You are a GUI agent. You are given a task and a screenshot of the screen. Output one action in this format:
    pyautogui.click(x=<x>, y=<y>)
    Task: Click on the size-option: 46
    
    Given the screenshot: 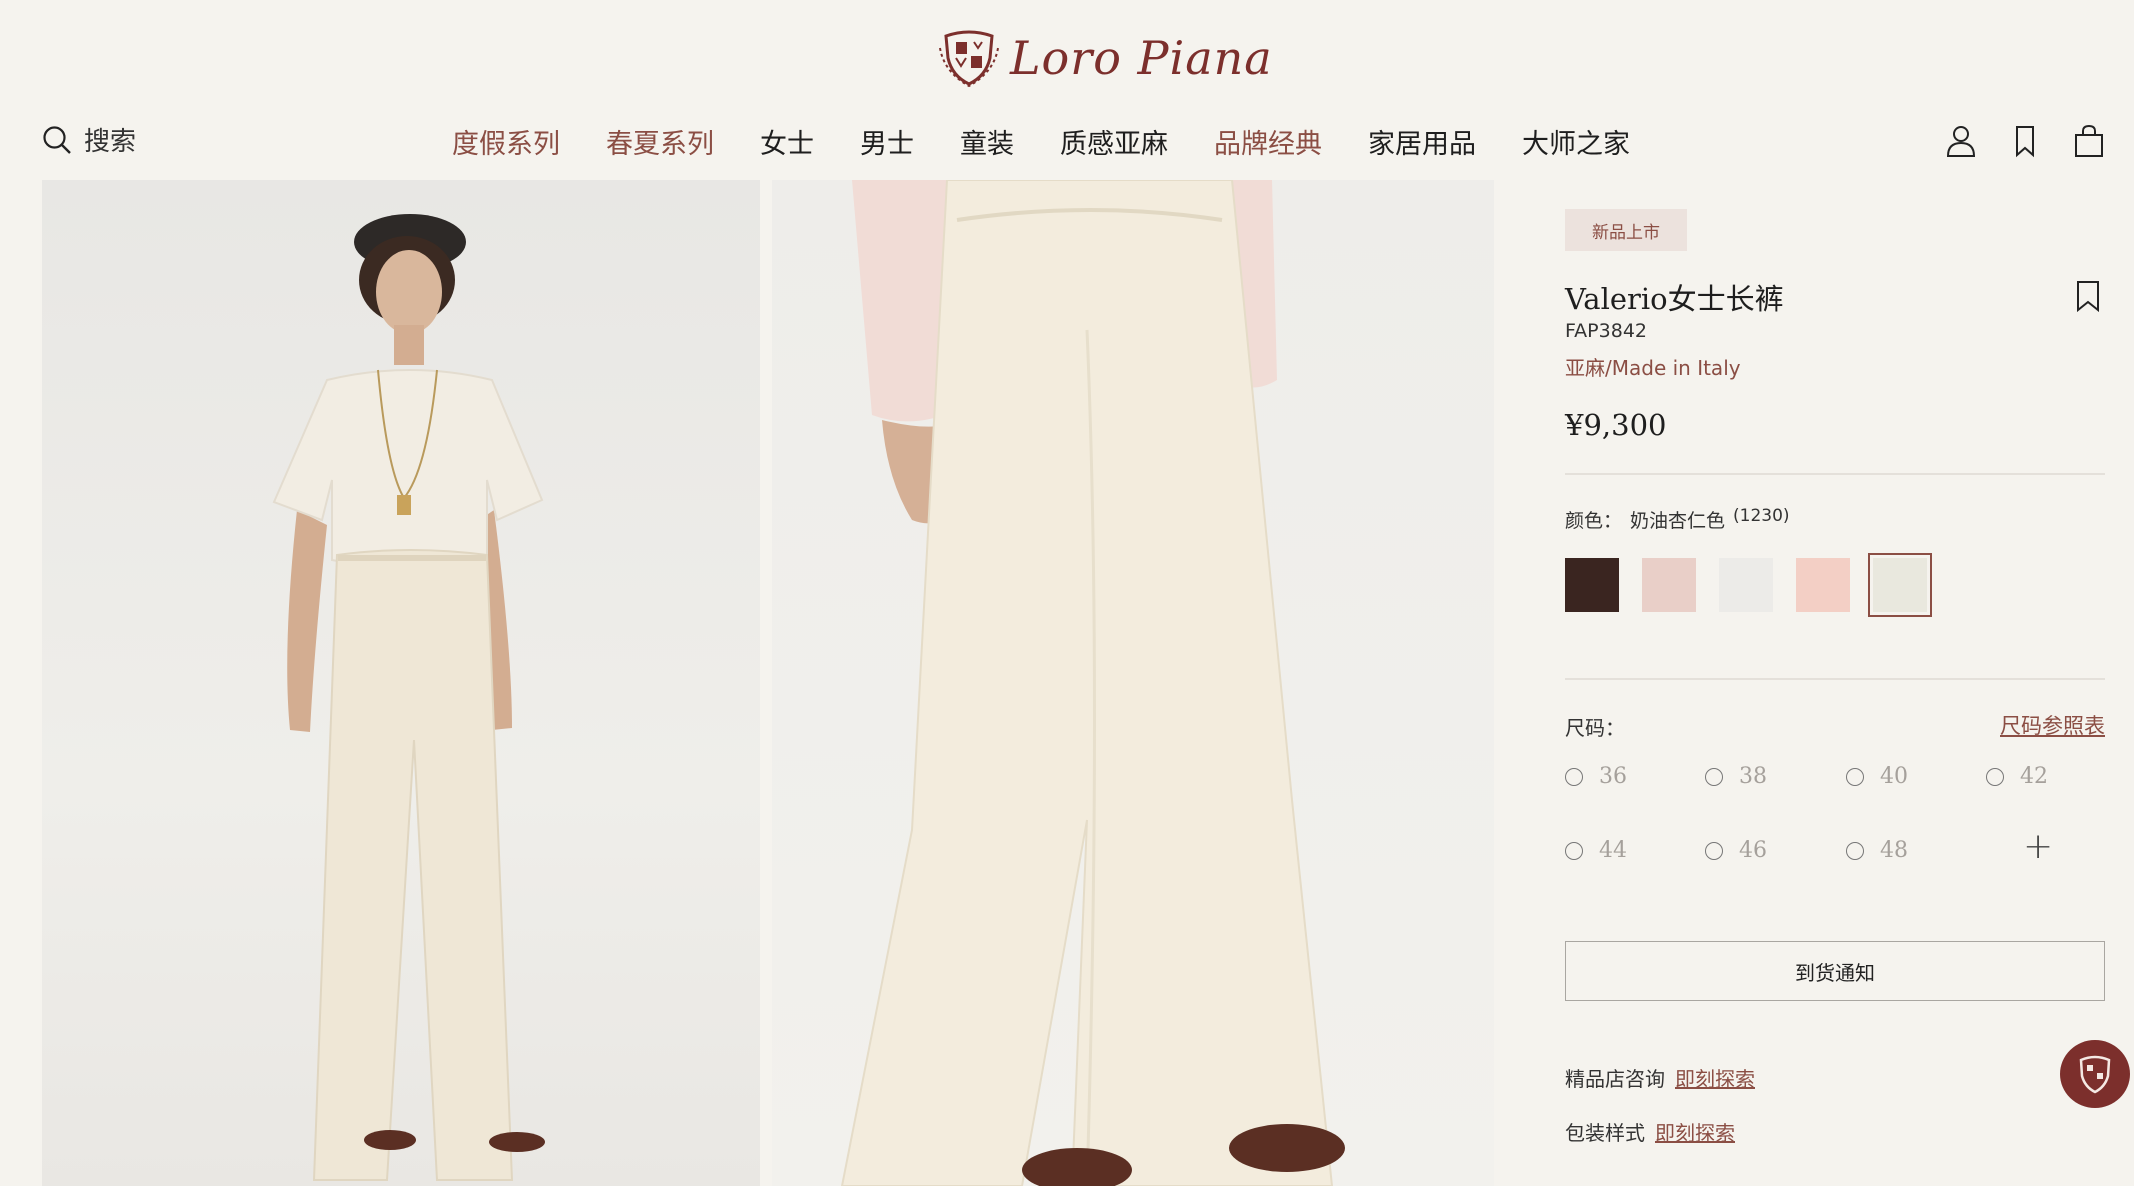 What is the action you would take?
    pyautogui.click(x=1736, y=850)
    